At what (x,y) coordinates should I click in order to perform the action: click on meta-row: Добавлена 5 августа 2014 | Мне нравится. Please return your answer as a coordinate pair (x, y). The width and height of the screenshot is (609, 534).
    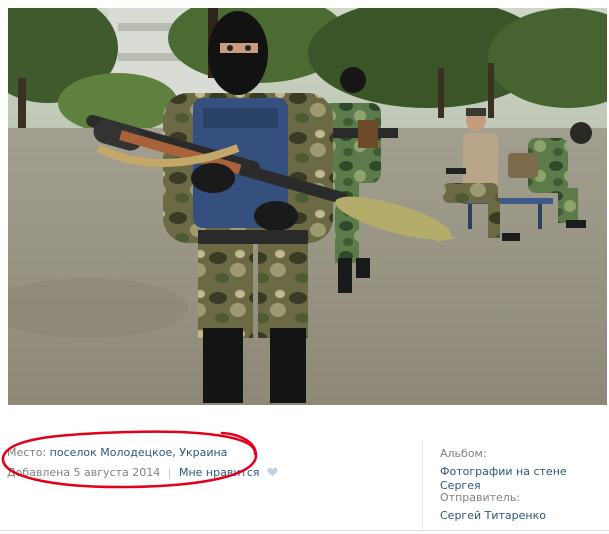
    Looking at the image, I should click on (207, 476).